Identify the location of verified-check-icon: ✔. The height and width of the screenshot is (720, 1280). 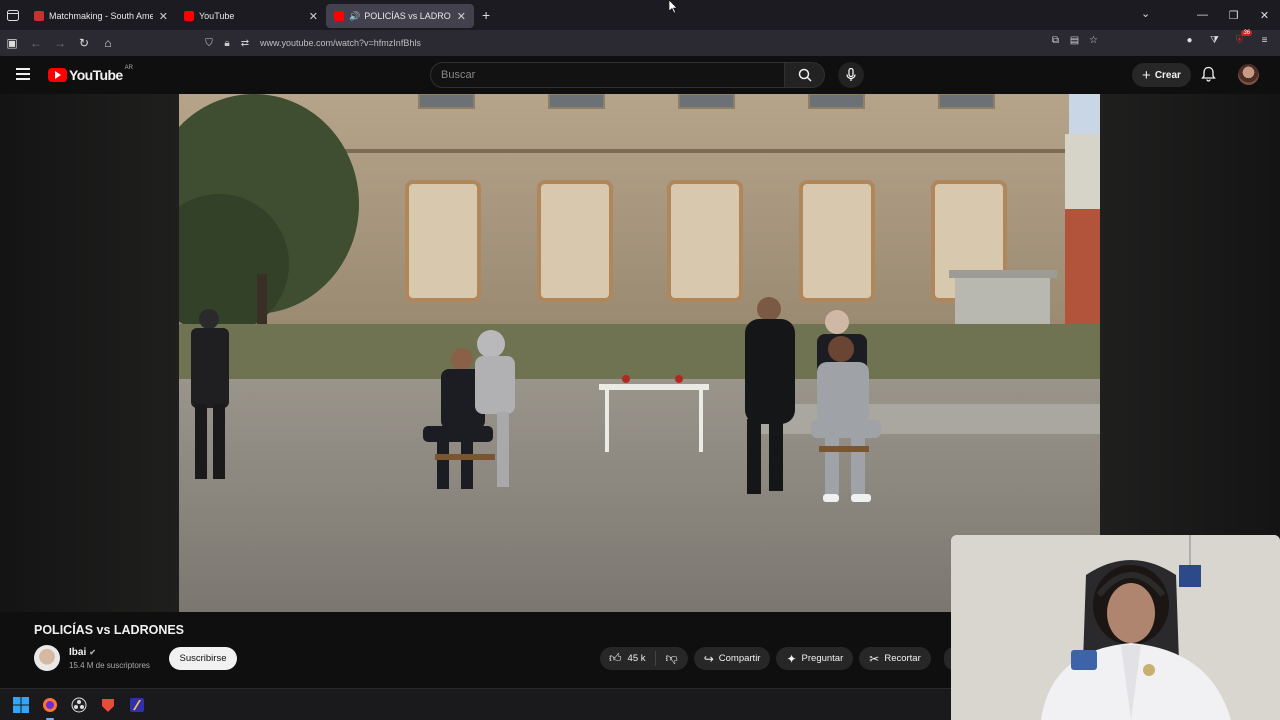
(92, 652).